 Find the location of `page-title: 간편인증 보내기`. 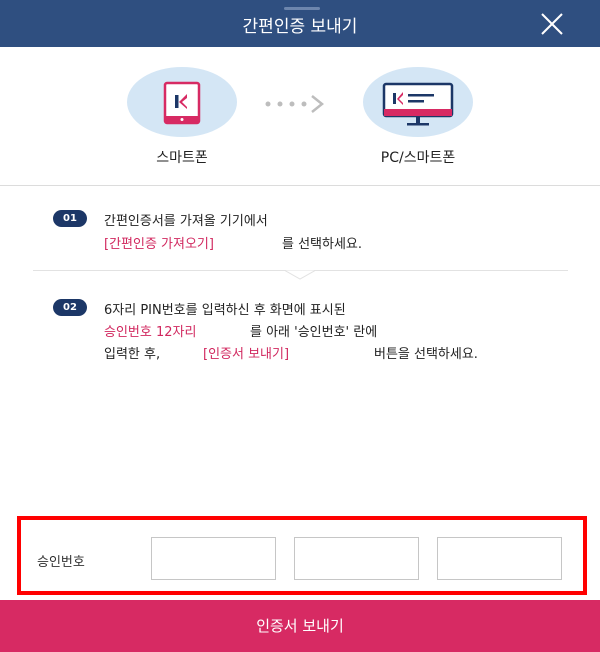

page-title: 간편인증 보내기 is located at coordinates (300, 27).